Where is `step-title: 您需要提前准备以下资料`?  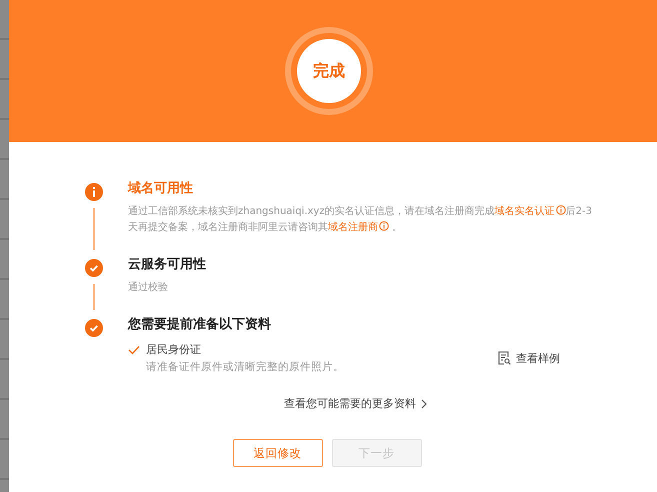 step-title: 您需要提前准备以下资料 is located at coordinates (200, 325).